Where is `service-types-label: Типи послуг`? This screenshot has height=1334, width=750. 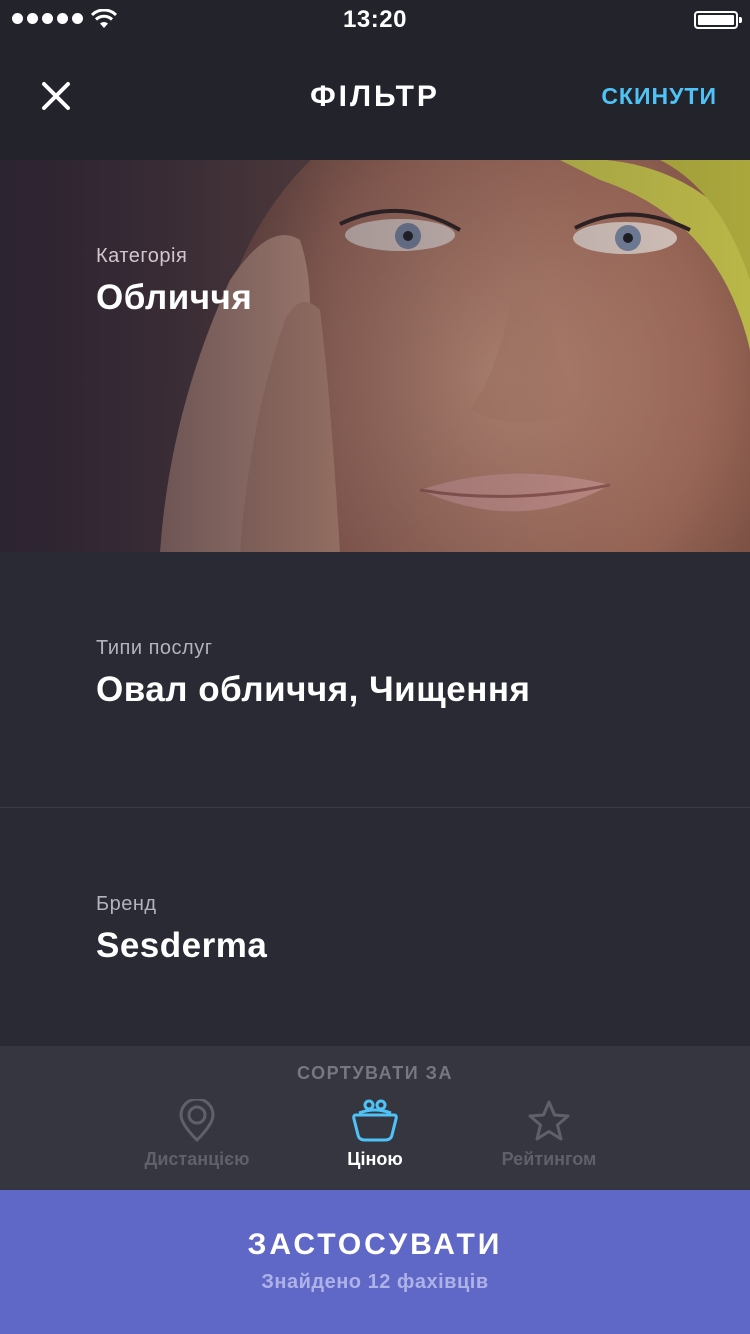 service-types-label: Типи послуг is located at coordinates (154, 648).